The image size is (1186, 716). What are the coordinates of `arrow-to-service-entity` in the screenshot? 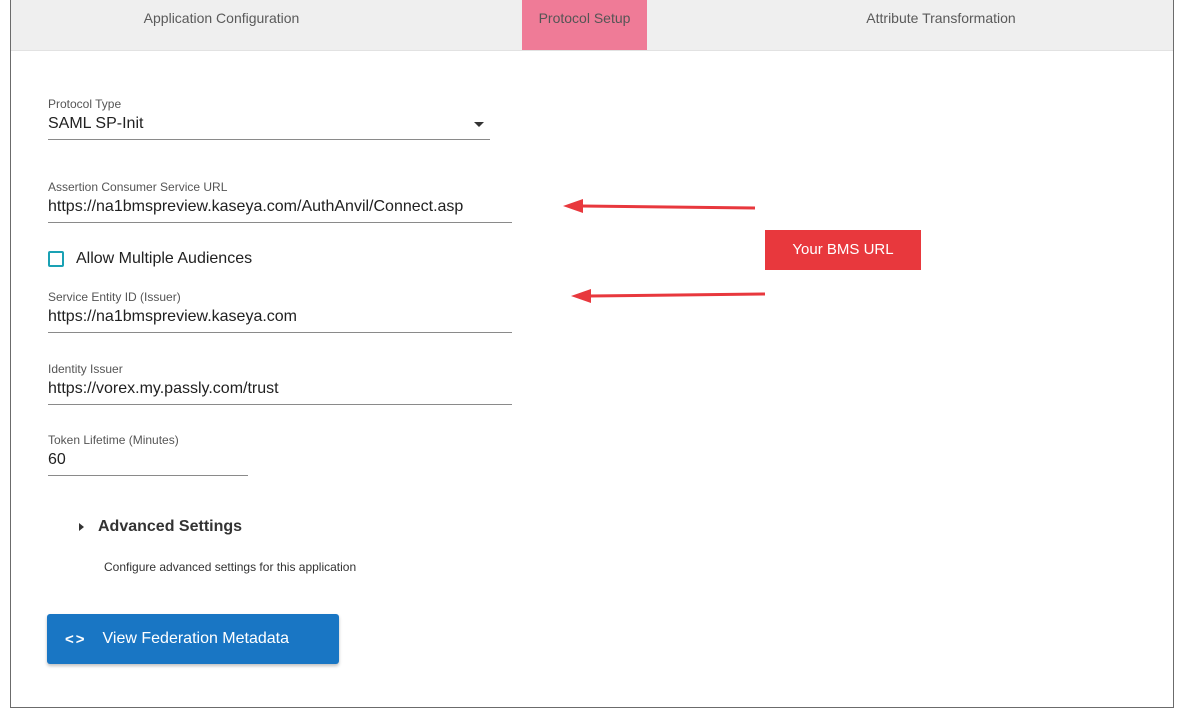 It's located at (668, 296).